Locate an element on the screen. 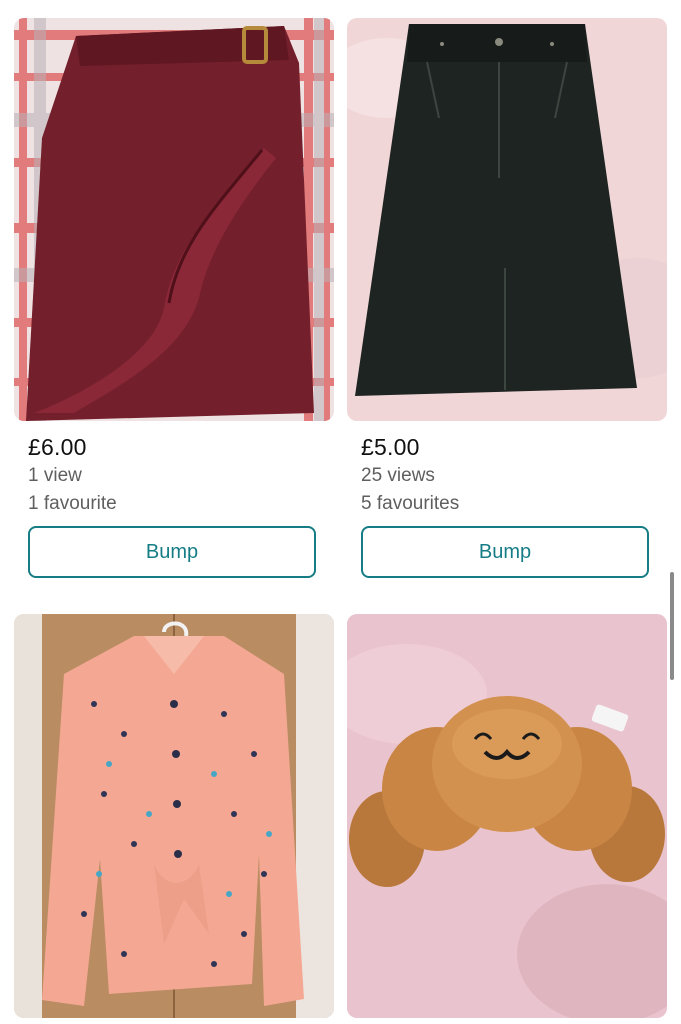  listing-price: £5.00 is located at coordinates (390, 447).